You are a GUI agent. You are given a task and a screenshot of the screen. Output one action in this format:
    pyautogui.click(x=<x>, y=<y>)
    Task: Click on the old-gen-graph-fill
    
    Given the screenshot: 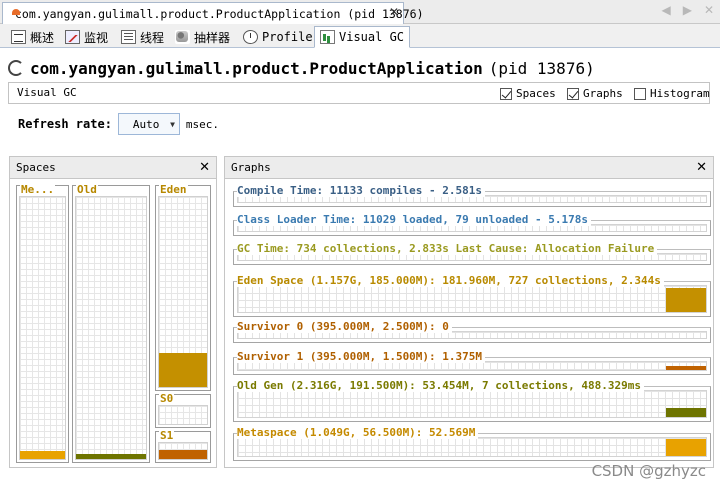 What is the action you would take?
    pyautogui.click(x=686, y=412)
    